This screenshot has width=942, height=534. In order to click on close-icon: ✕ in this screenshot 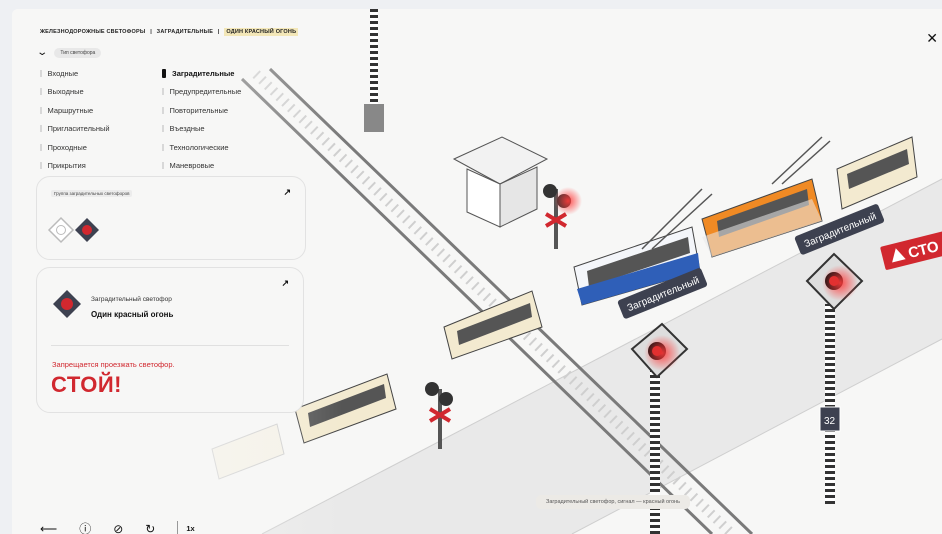, I will do `click(932, 38)`.